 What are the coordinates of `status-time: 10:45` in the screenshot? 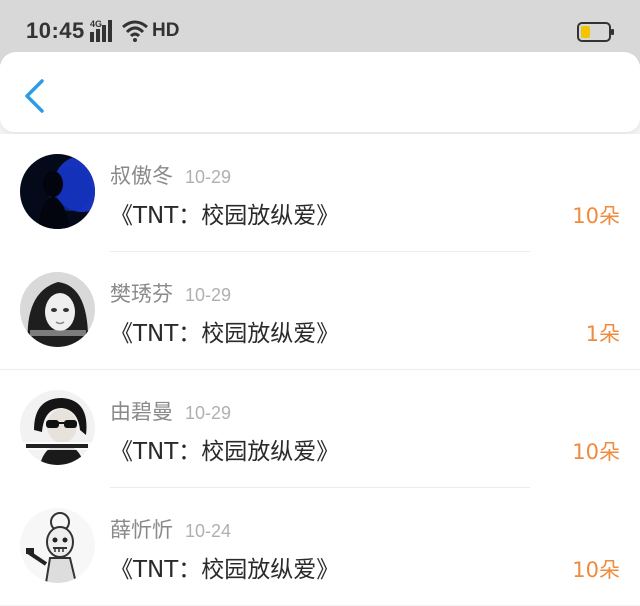 It's located at (55, 30).